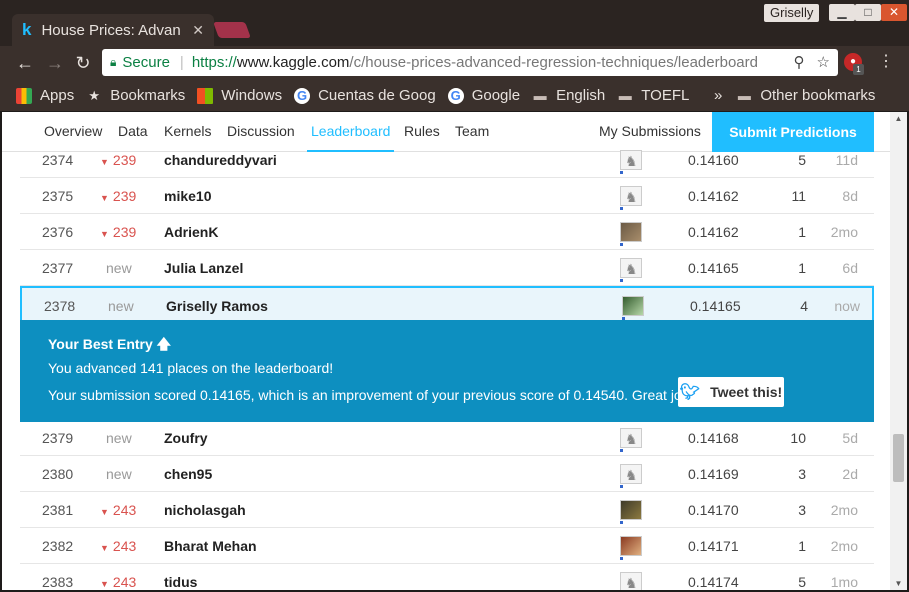 The height and width of the screenshot is (592, 909). I want to click on bookmark-label: Bookmarks, so click(148, 95).